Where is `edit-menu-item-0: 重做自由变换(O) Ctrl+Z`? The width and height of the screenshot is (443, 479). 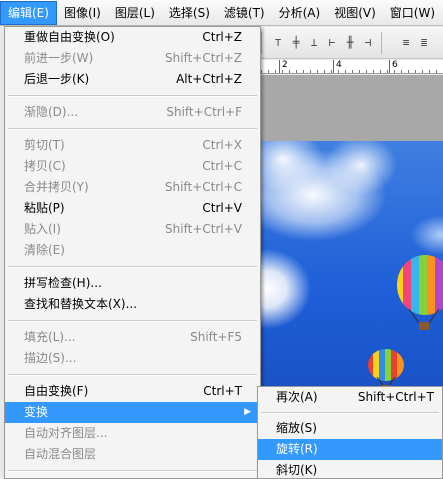 edit-menu-item-0: 重做自由变换(O) Ctrl+Z is located at coordinates (132, 37).